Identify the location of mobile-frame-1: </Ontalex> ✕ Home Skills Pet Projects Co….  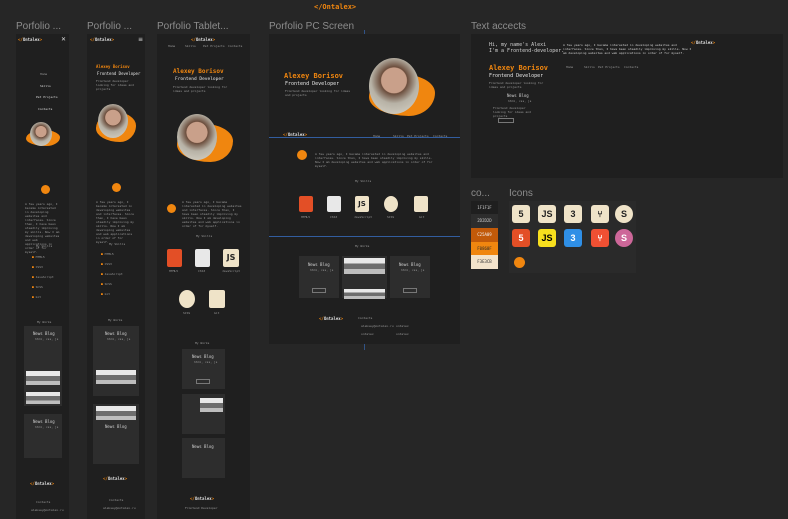
(42, 276).